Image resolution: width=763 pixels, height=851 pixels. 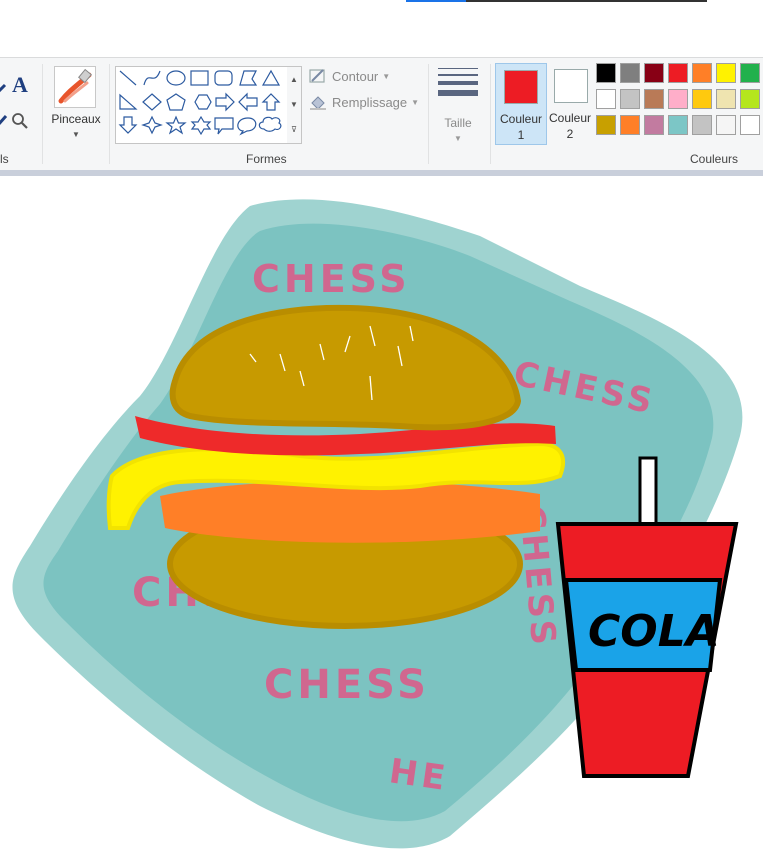 What do you see at coordinates (176, 78) in the screenshot?
I see `oval-icon` at bounding box center [176, 78].